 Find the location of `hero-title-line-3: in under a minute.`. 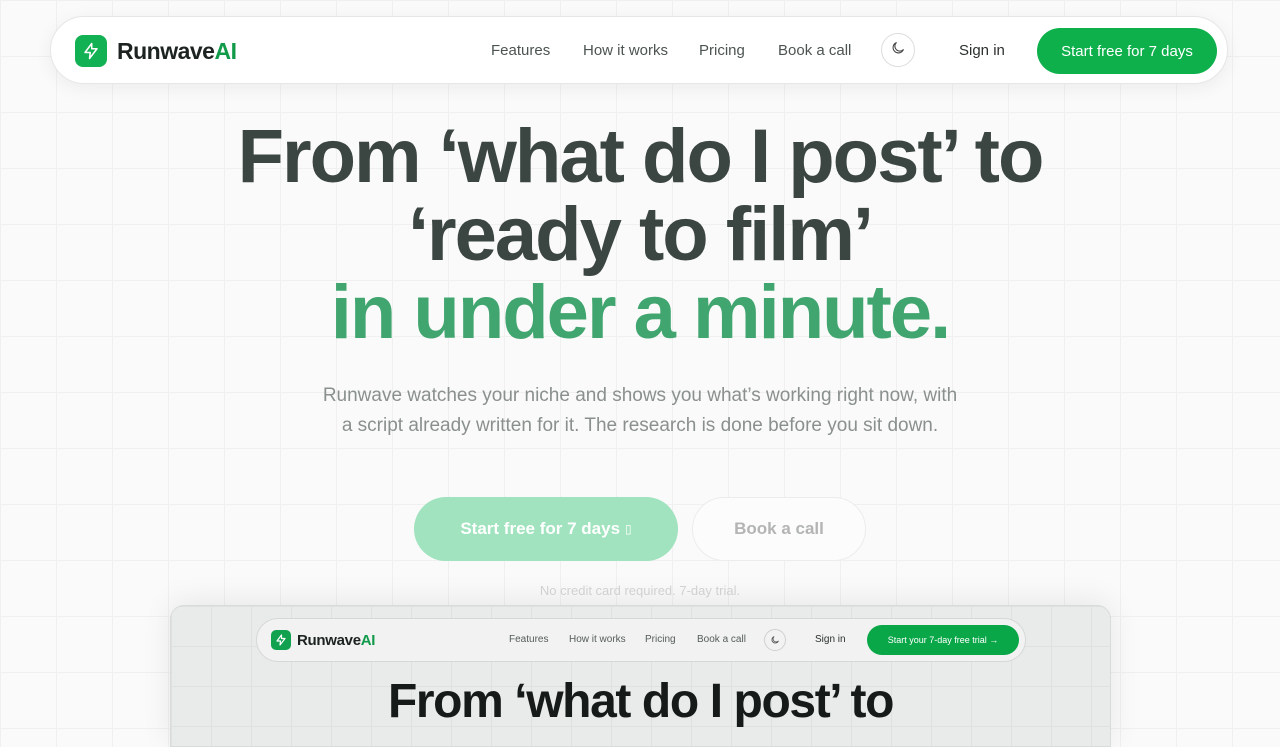

hero-title-line-3: in under a minute. is located at coordinates (641, 312).